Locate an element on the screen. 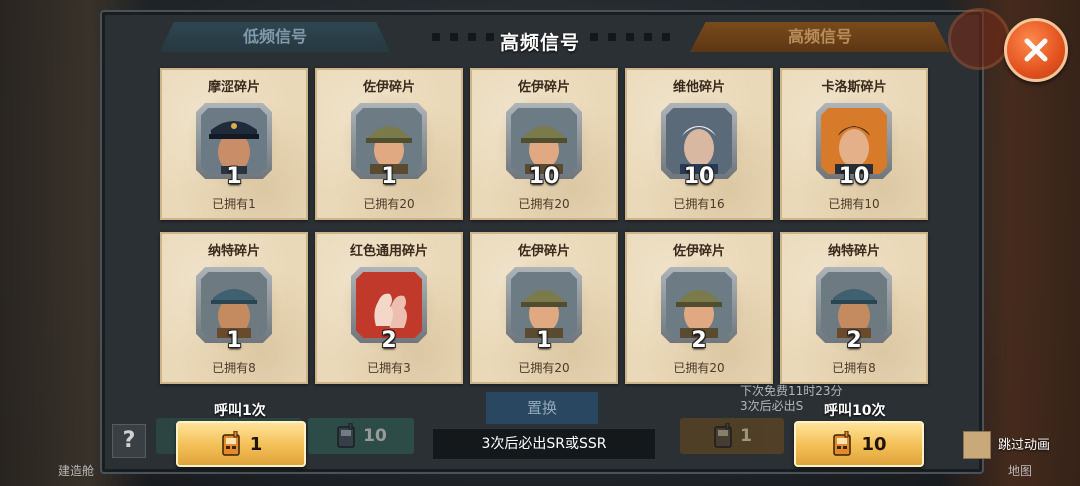  call-one-button: 1 is located at coordinates (241, 444).